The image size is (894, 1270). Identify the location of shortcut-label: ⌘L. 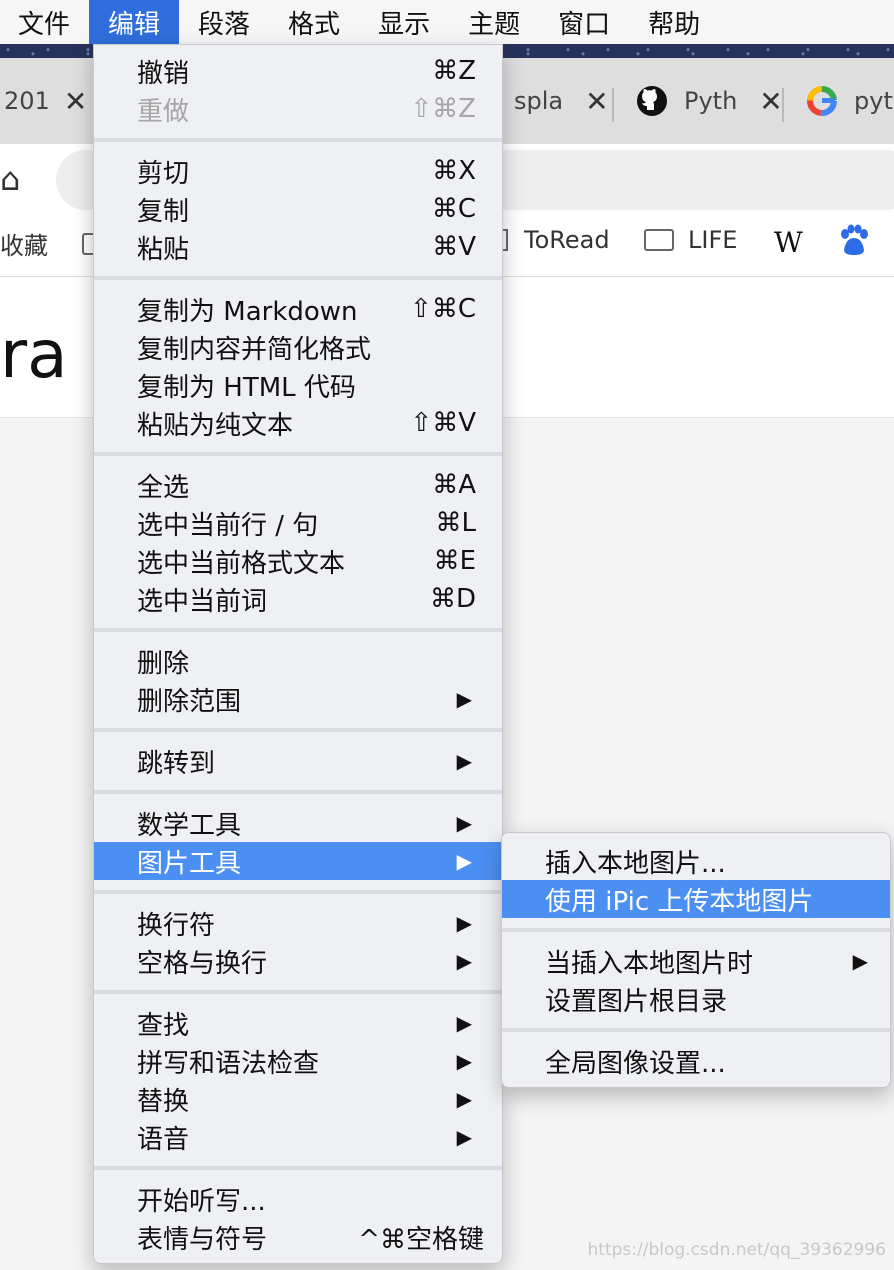
(456, 523).